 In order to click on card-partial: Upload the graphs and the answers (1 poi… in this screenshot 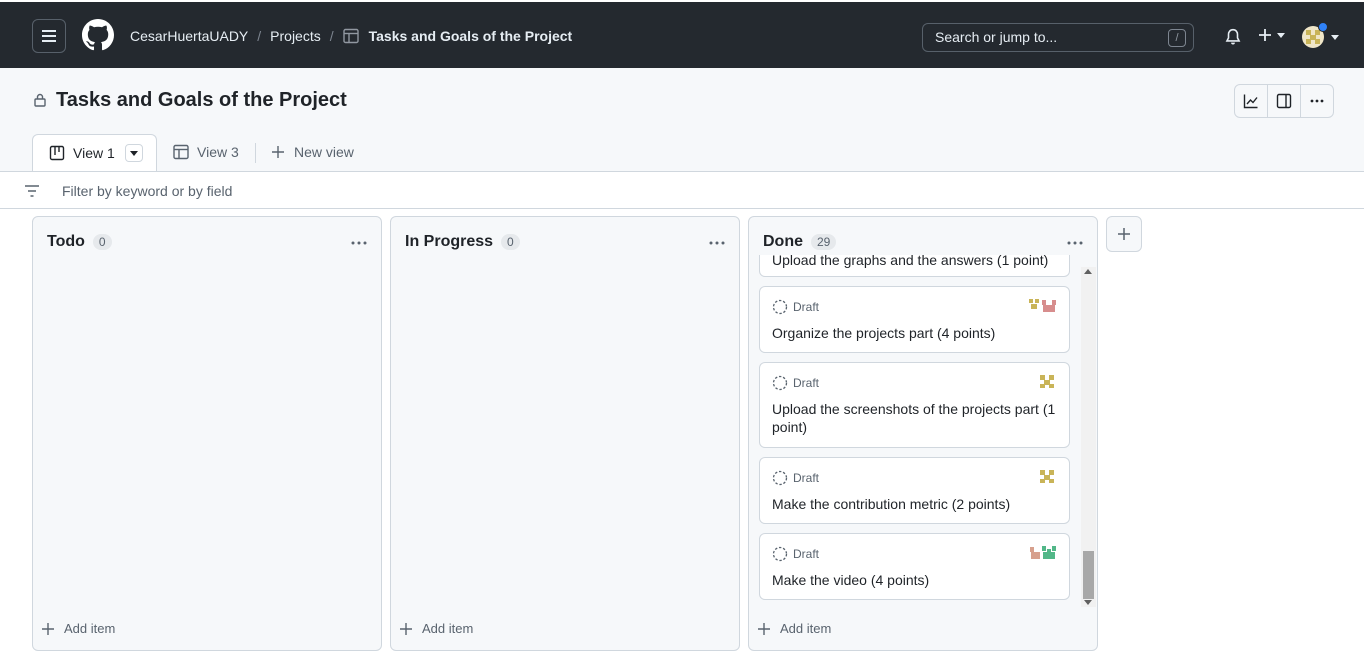, I will do `click(914, 266)`.